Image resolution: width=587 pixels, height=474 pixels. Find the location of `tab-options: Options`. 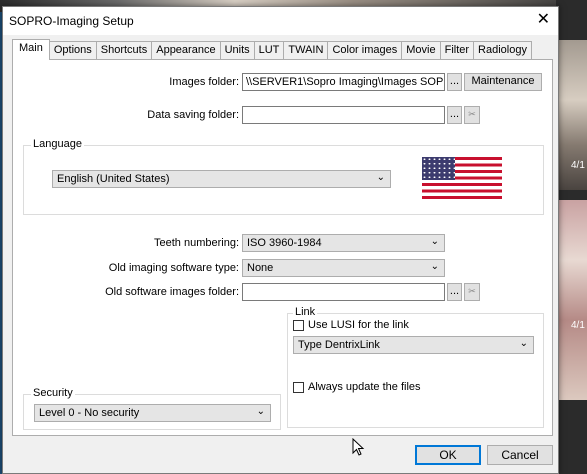

tab-options: Options is located at coordinates (72, 50).